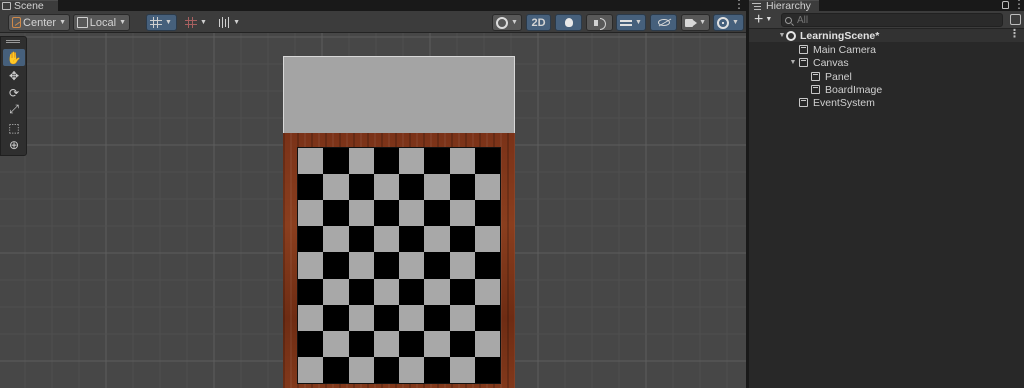  I want to click on hierarchy-item-eventsystem: EventSystem, so click(886, 102).